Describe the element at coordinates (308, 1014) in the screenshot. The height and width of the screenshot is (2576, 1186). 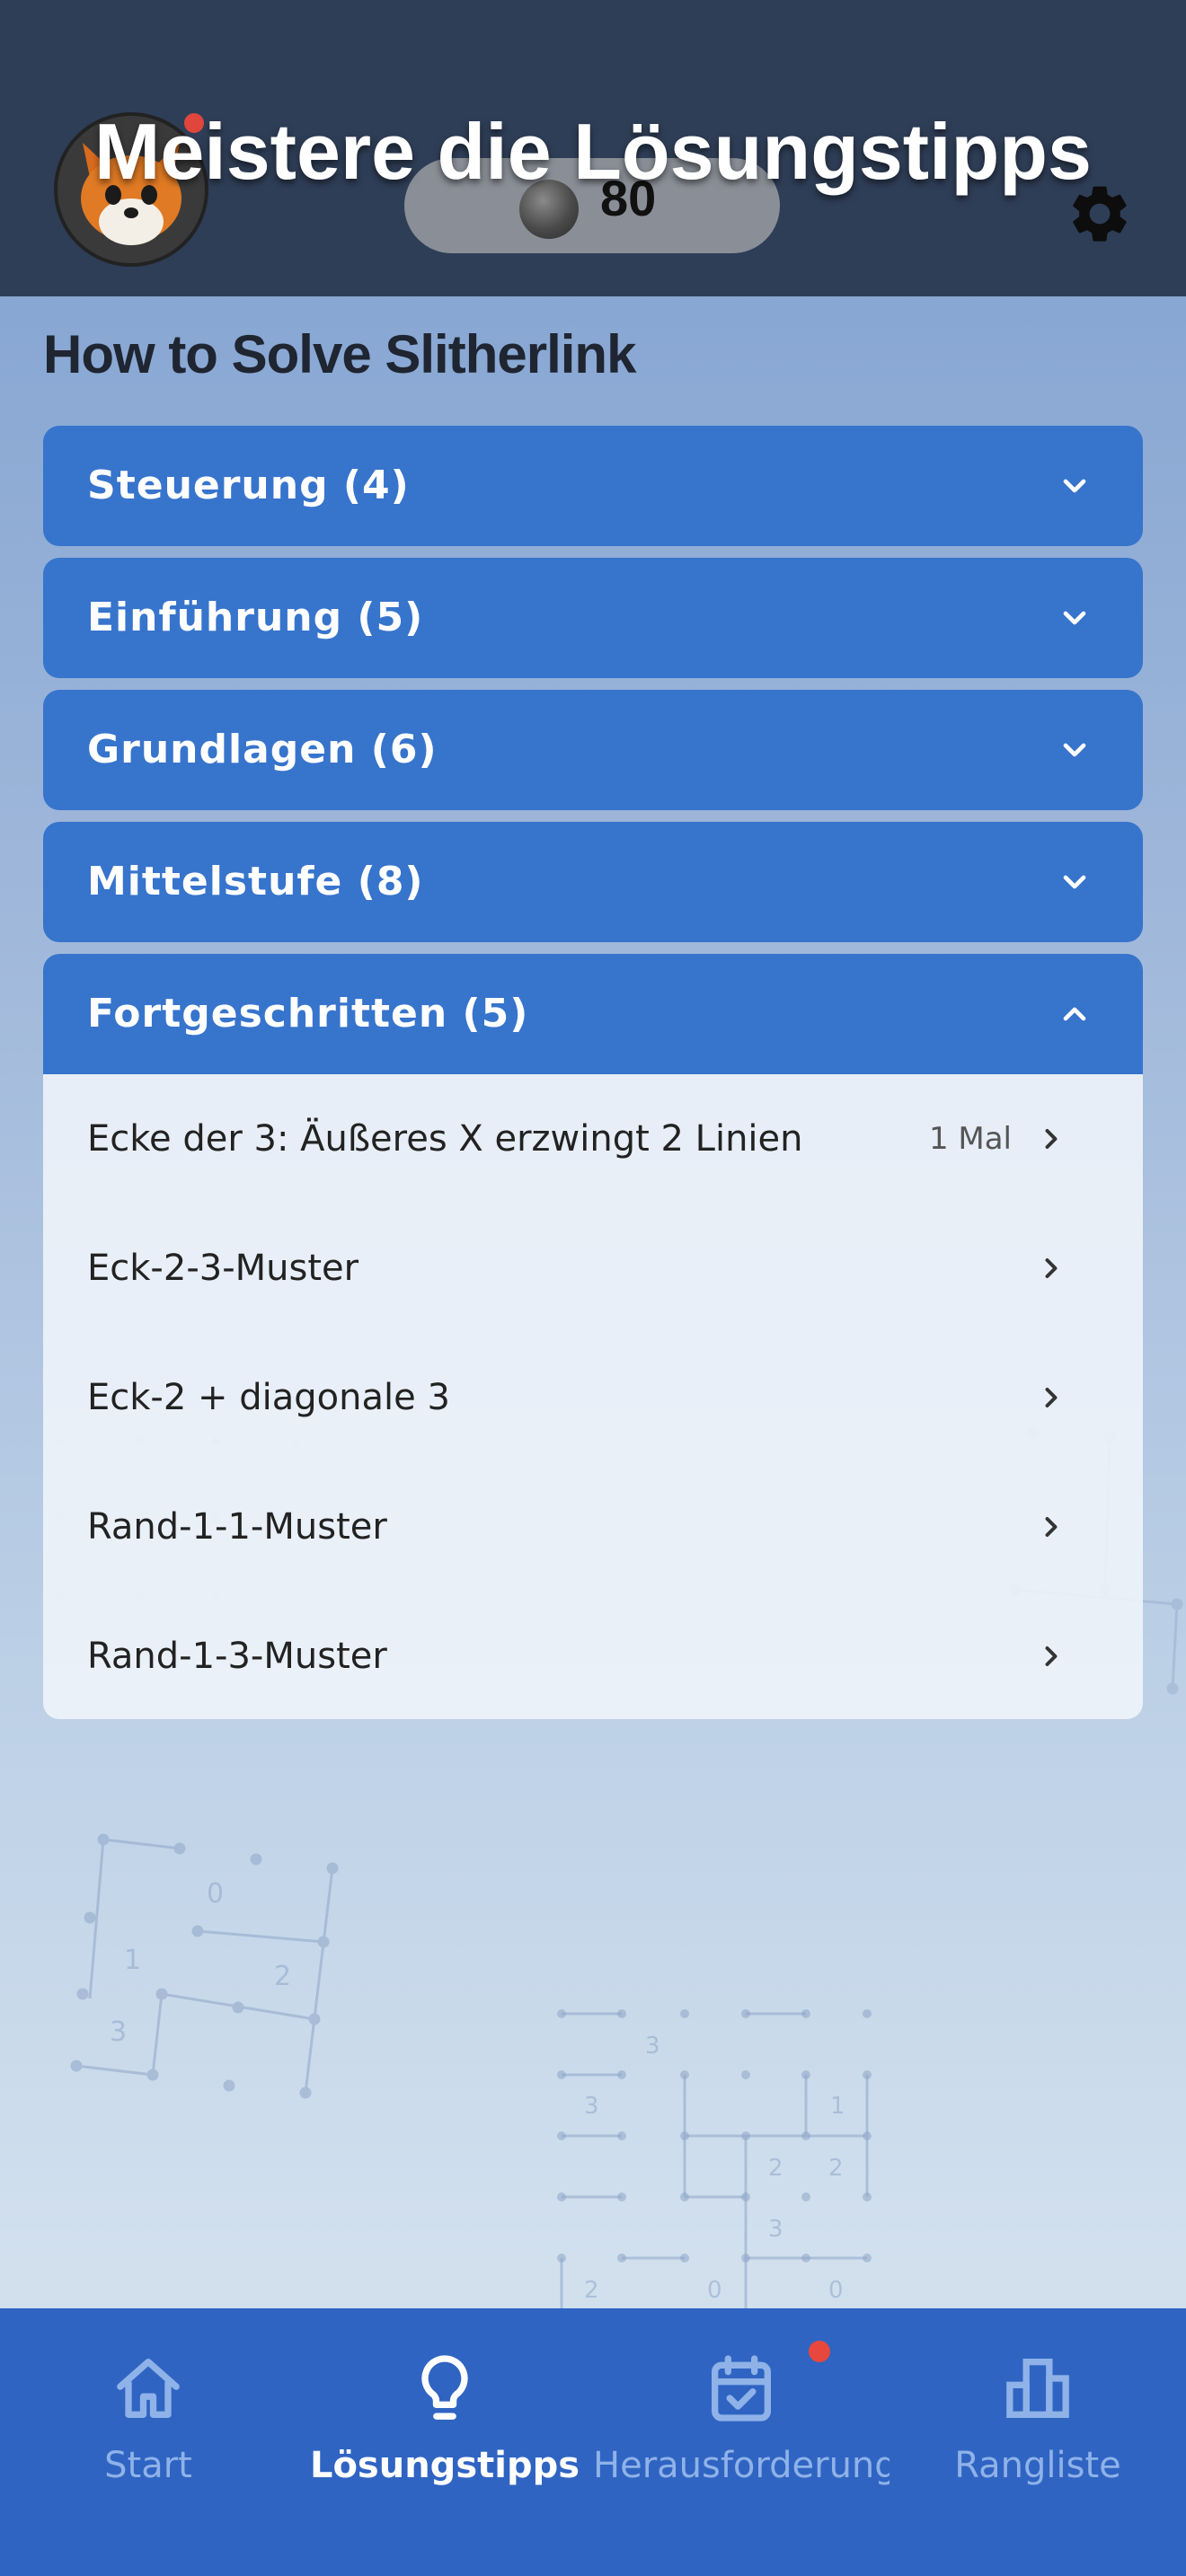
I see `section-label: Fortgeschritten (5)` at that location.